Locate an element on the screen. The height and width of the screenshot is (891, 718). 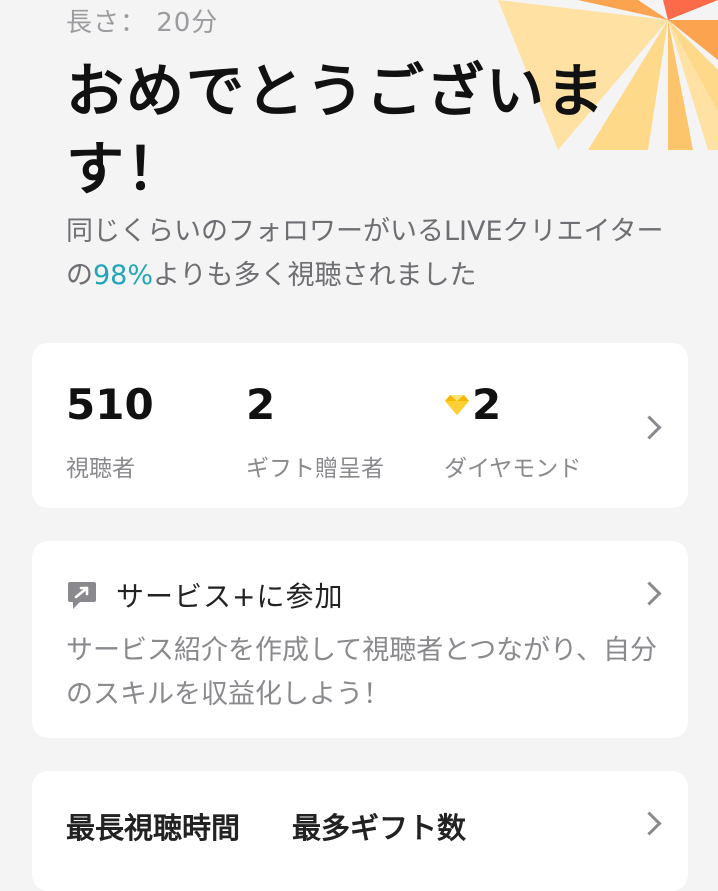
chat-bubble-icon is located at coordinates (82, 595).